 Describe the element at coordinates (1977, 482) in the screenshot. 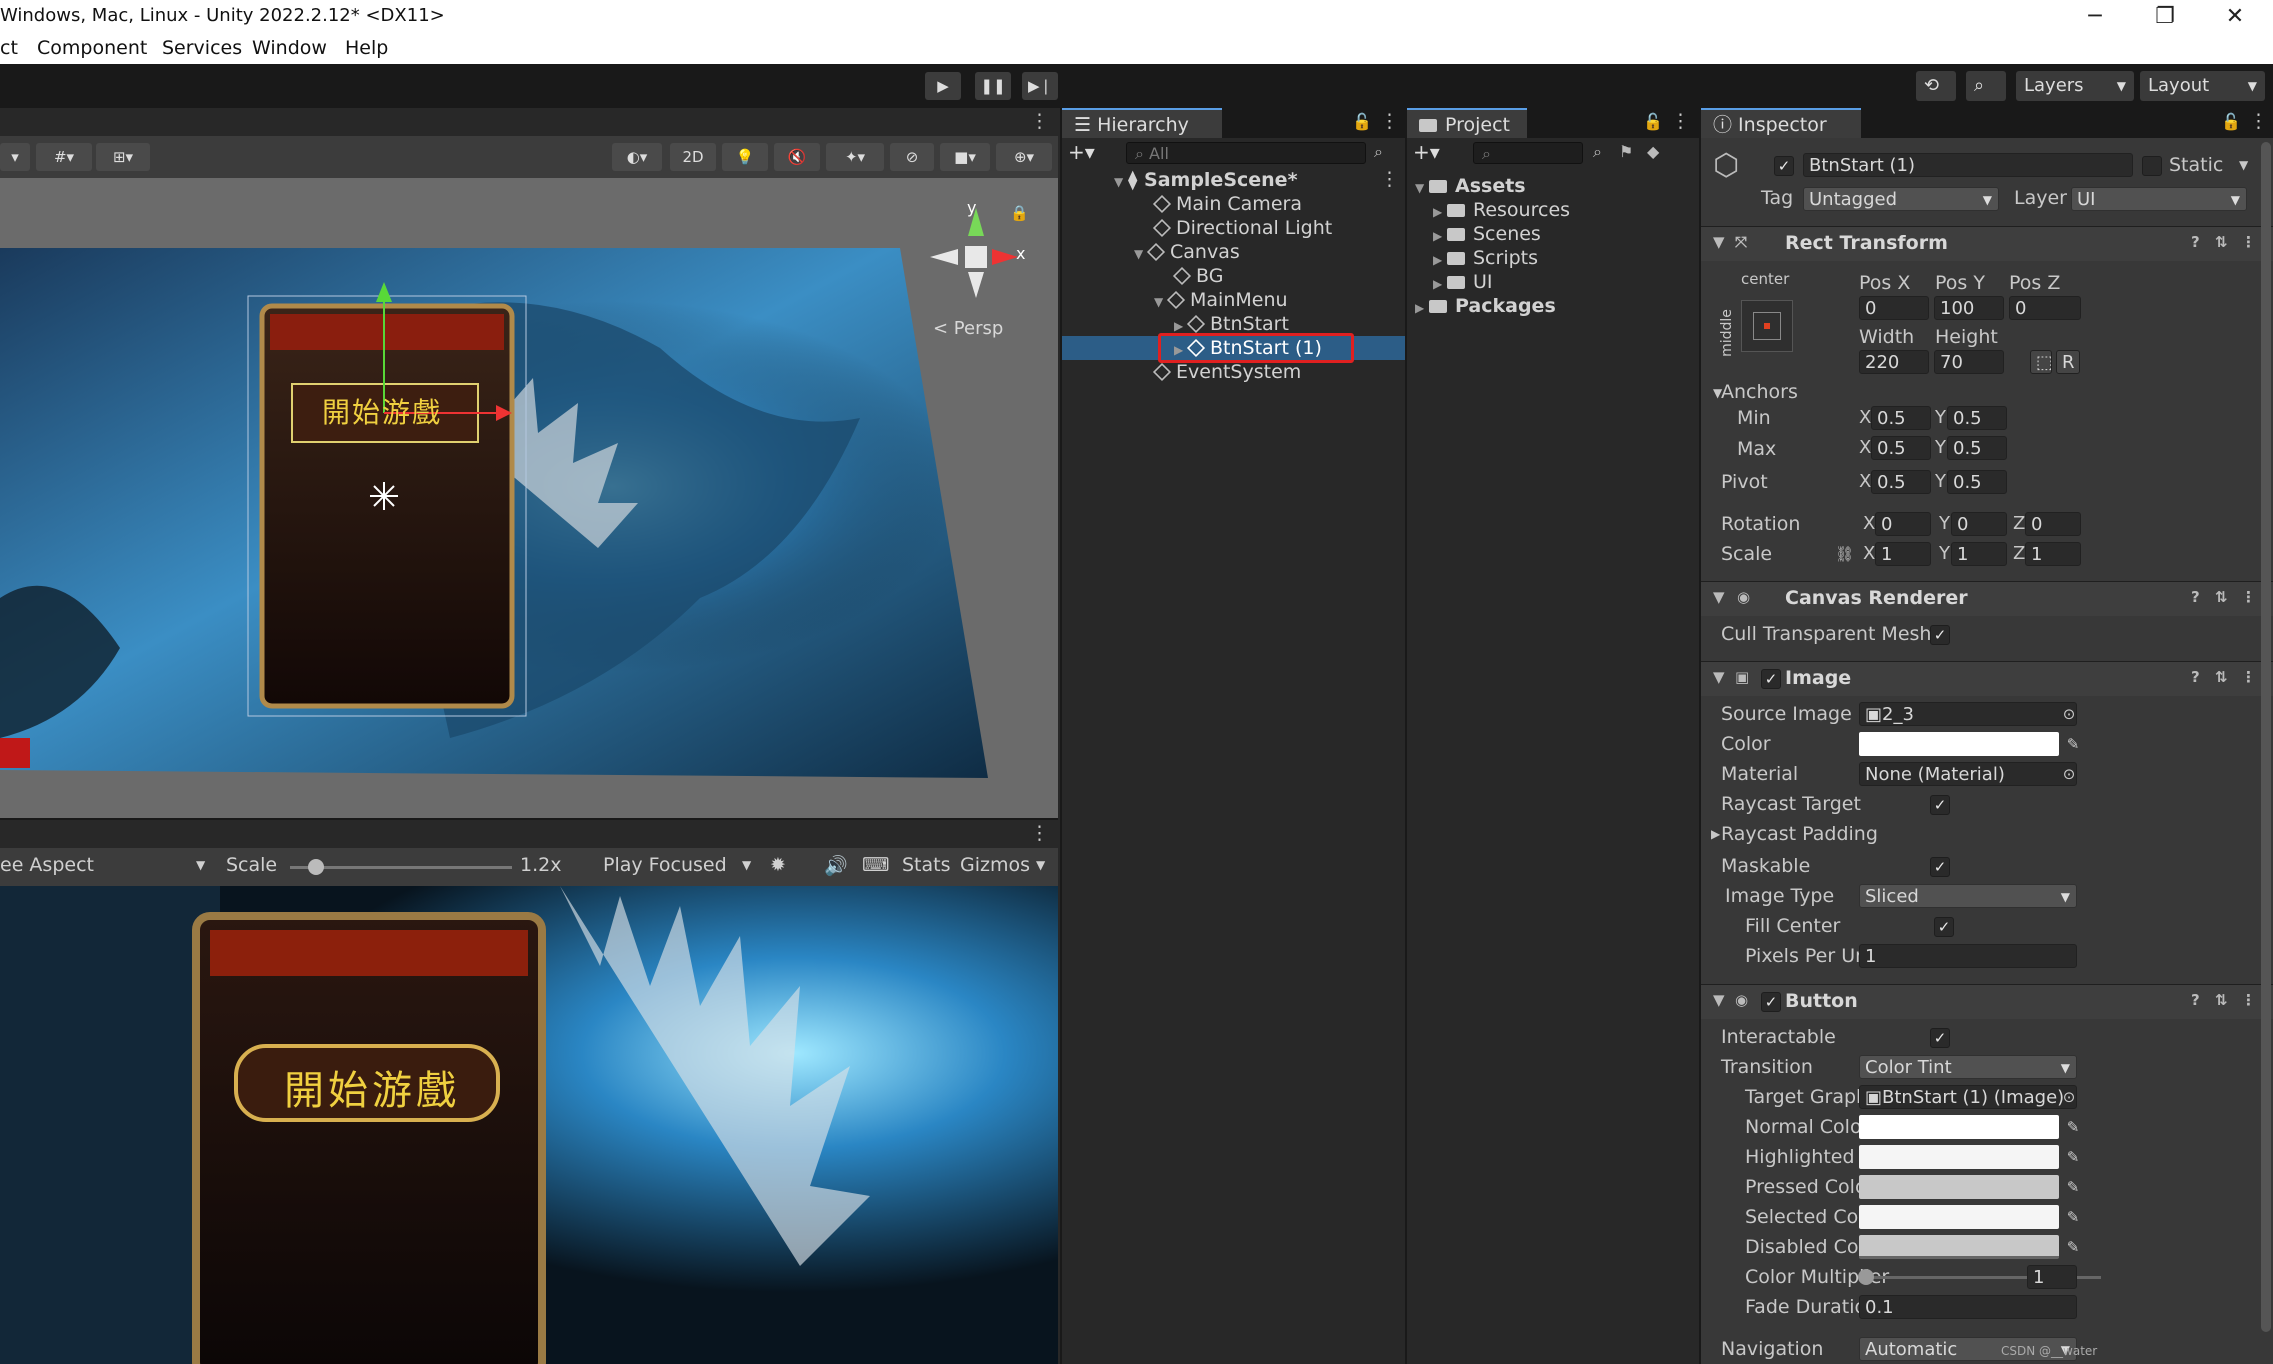

I see `pivot-y-field: 0.5` at that location.